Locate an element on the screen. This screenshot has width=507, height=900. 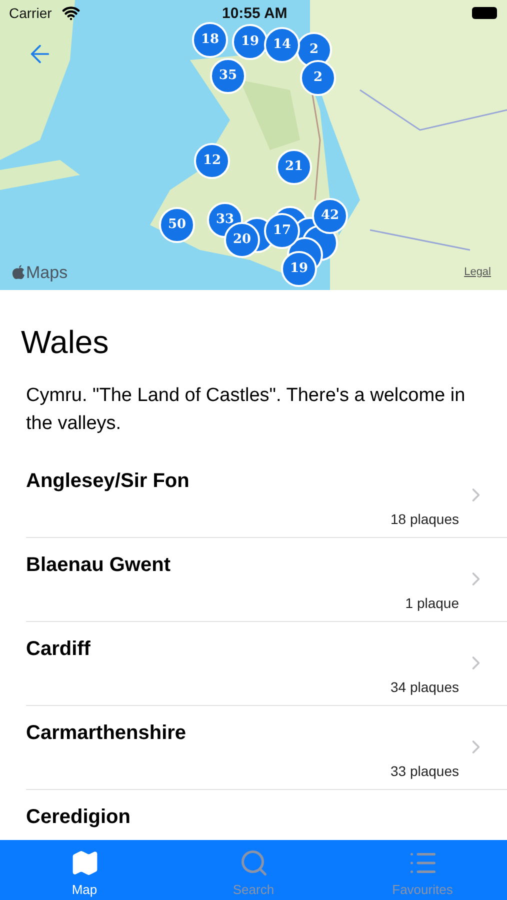
county-name: Cardiff is located at coordinates (59, 649).